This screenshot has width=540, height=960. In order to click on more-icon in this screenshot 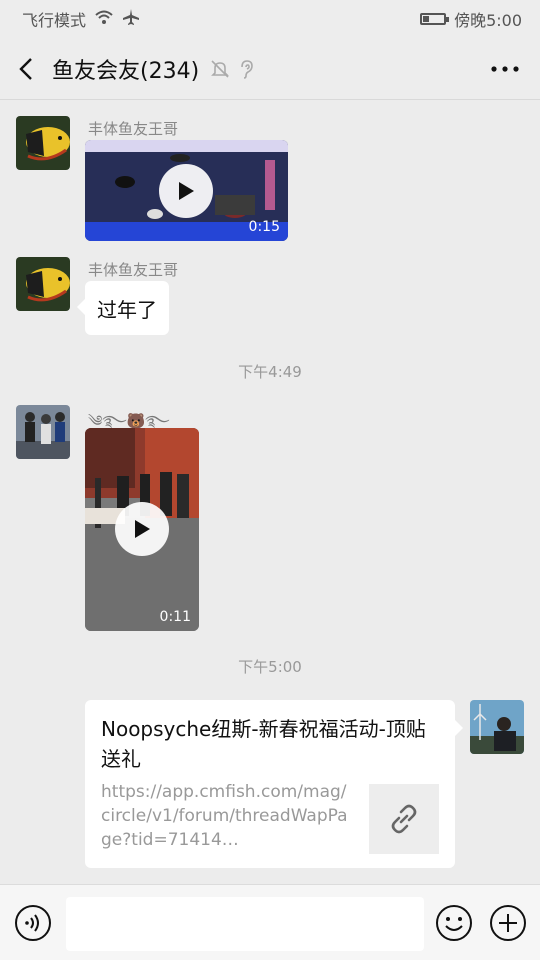, I will do `click(505, 69)`.